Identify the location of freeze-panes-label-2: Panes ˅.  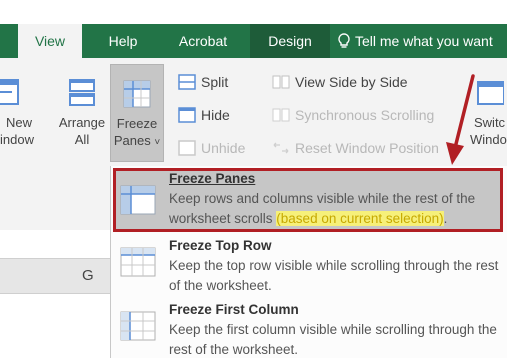
(137, 140).